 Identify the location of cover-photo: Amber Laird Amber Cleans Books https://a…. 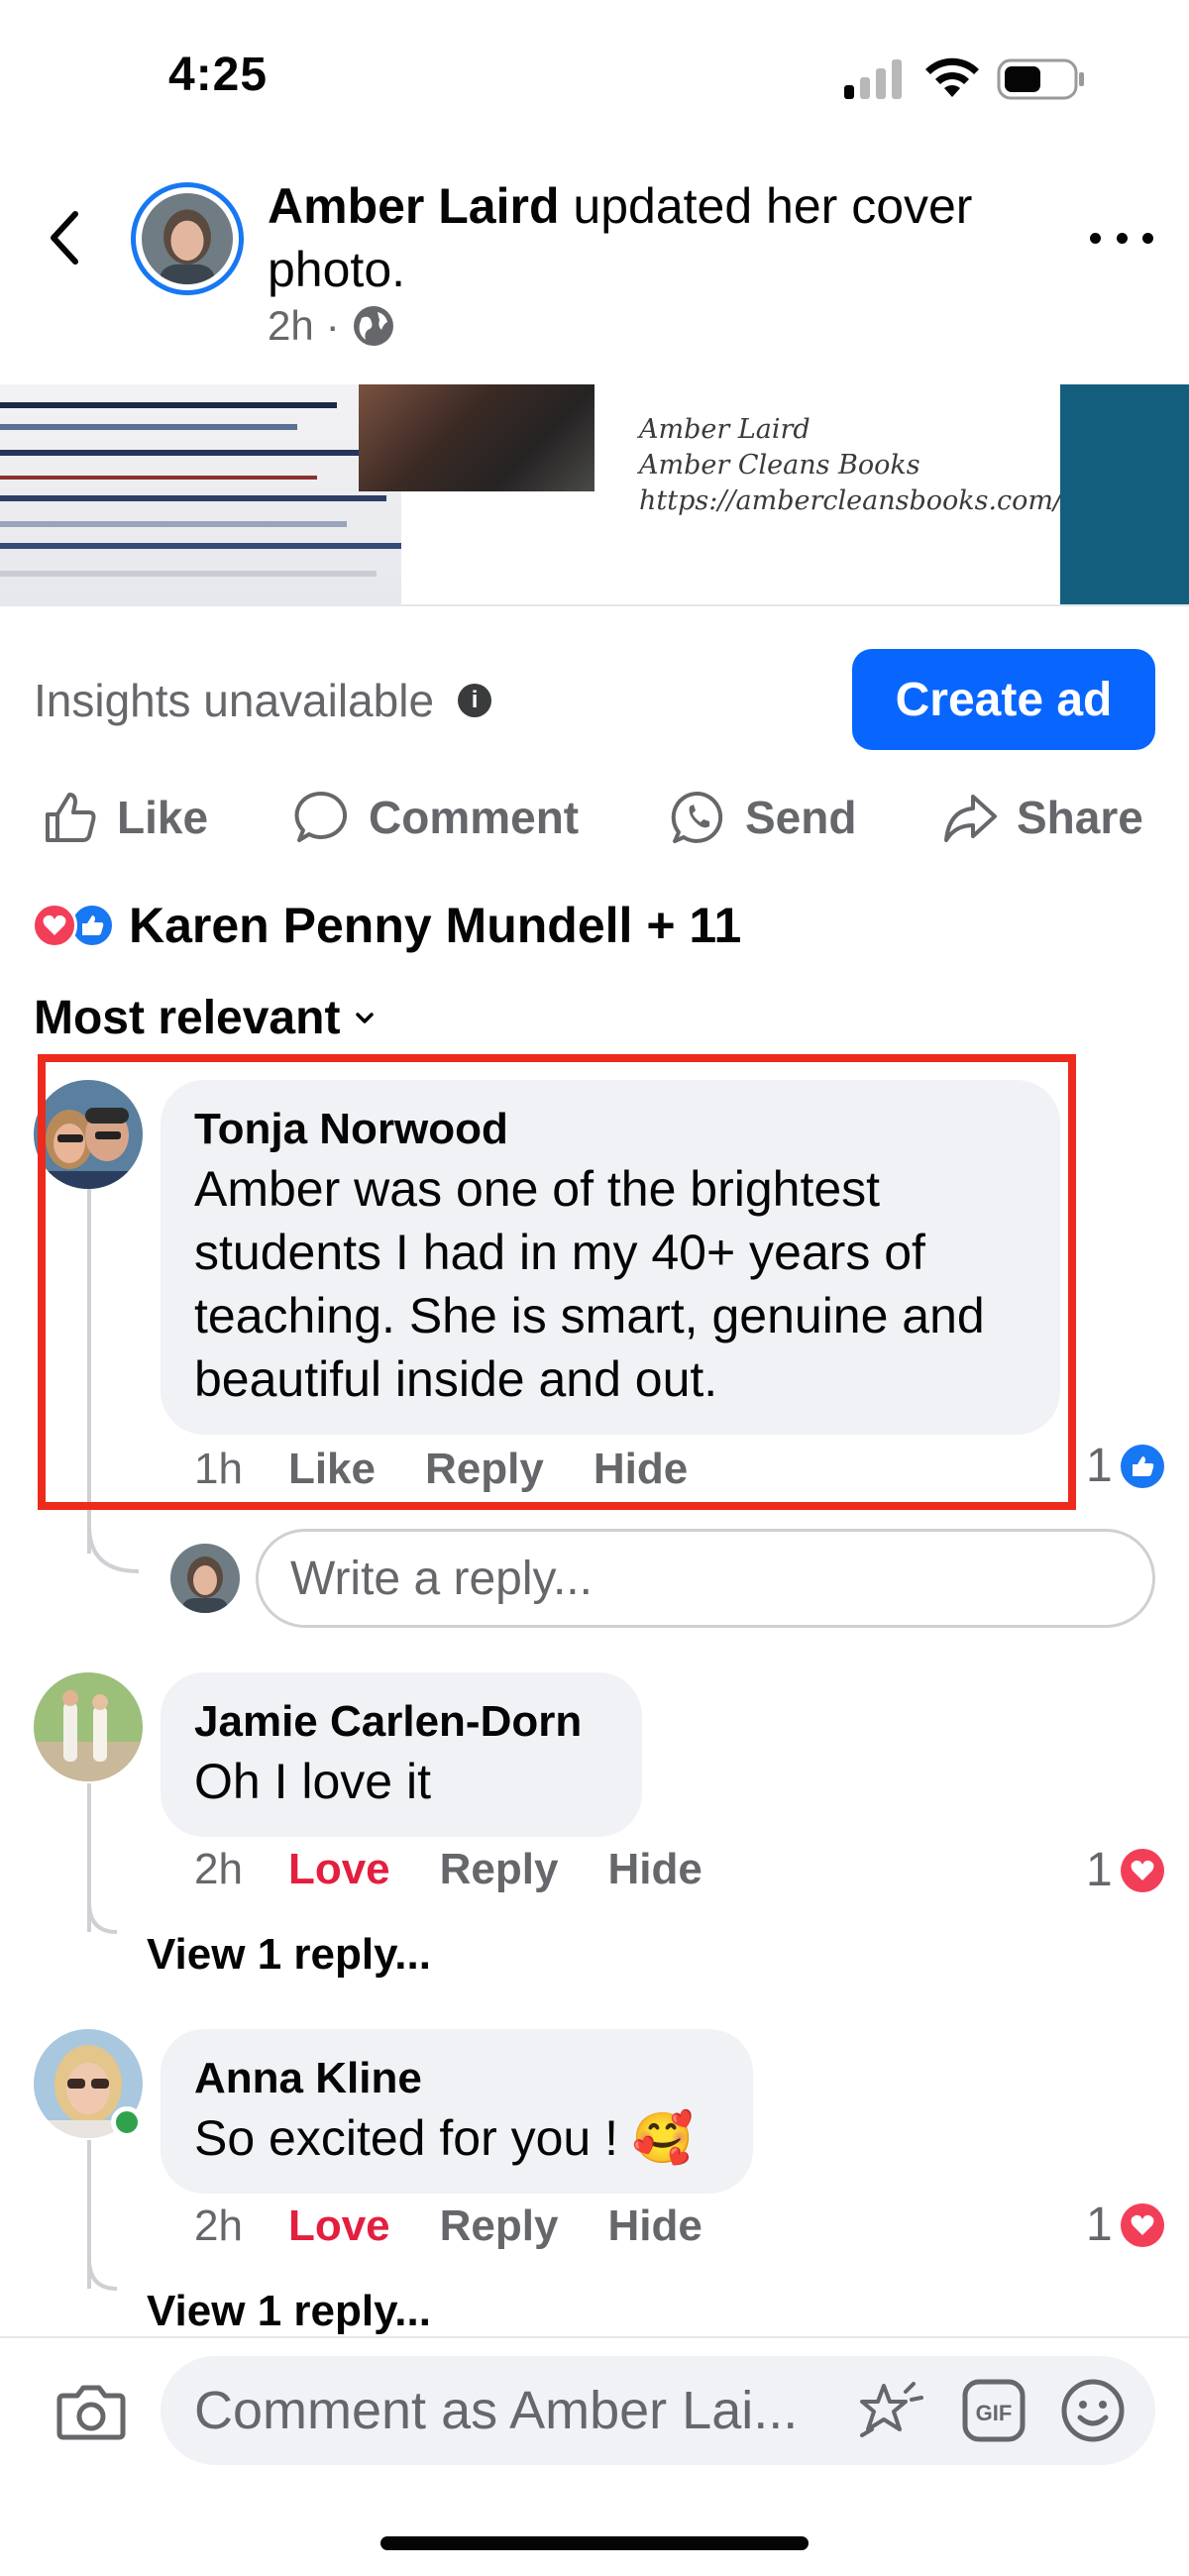
(594, 494).